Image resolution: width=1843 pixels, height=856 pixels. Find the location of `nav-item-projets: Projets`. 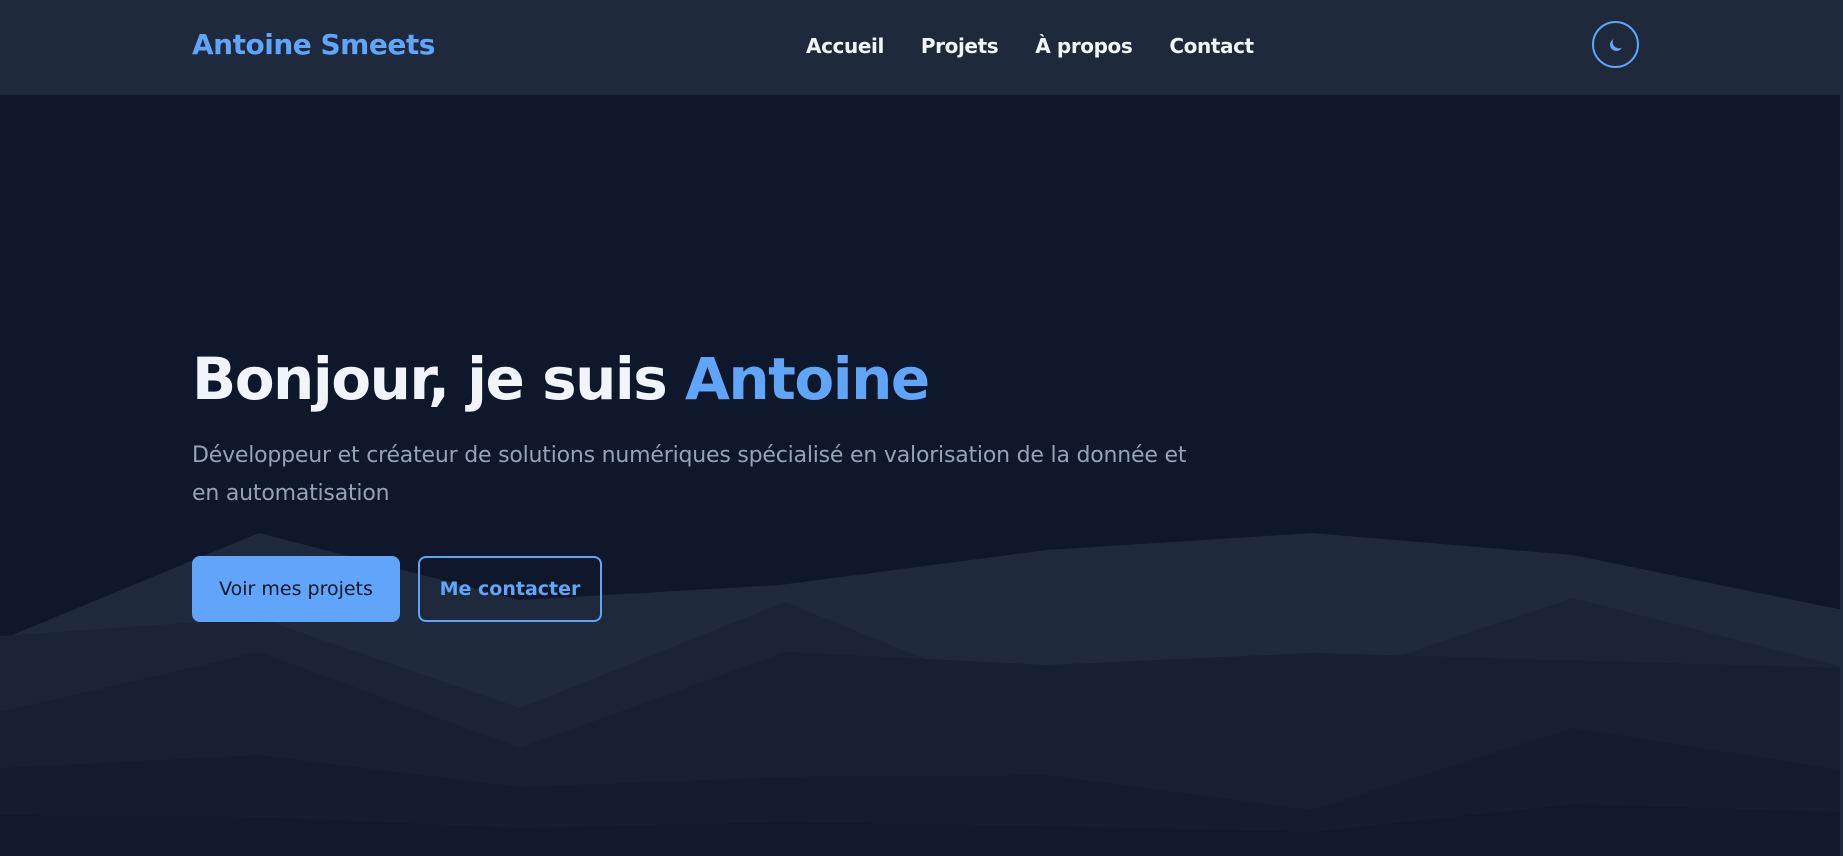

nav-item-projets: Projets is located at coordinates (960, 46).